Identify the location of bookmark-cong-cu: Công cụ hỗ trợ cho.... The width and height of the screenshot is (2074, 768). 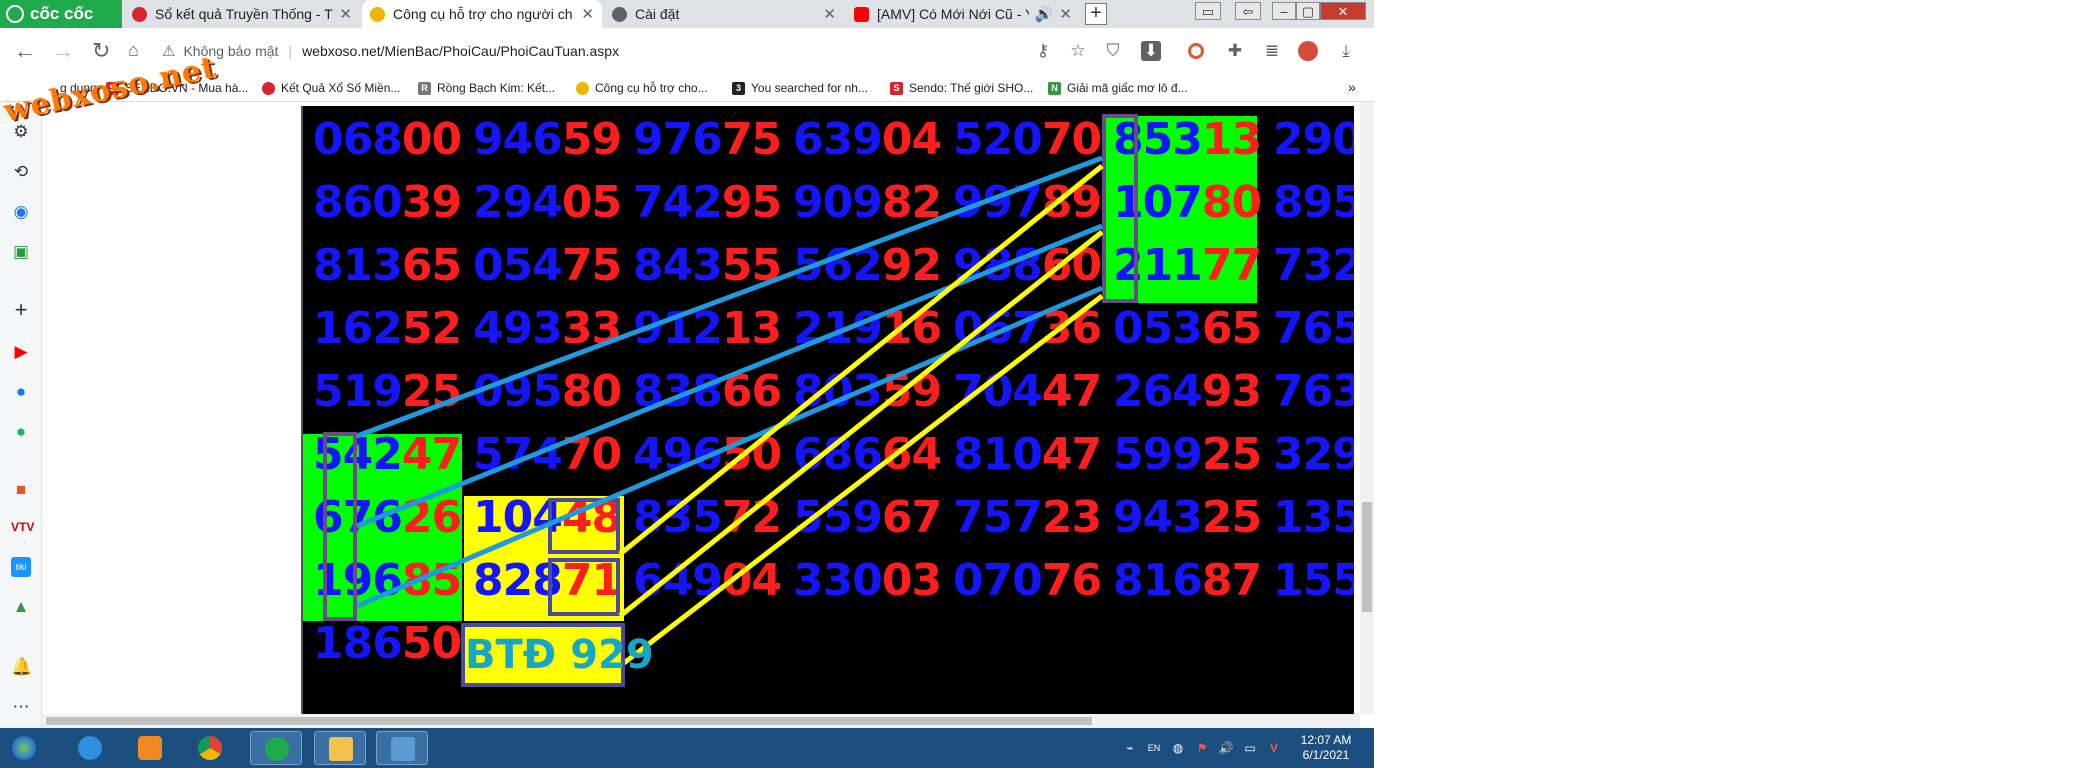
(642, 88).